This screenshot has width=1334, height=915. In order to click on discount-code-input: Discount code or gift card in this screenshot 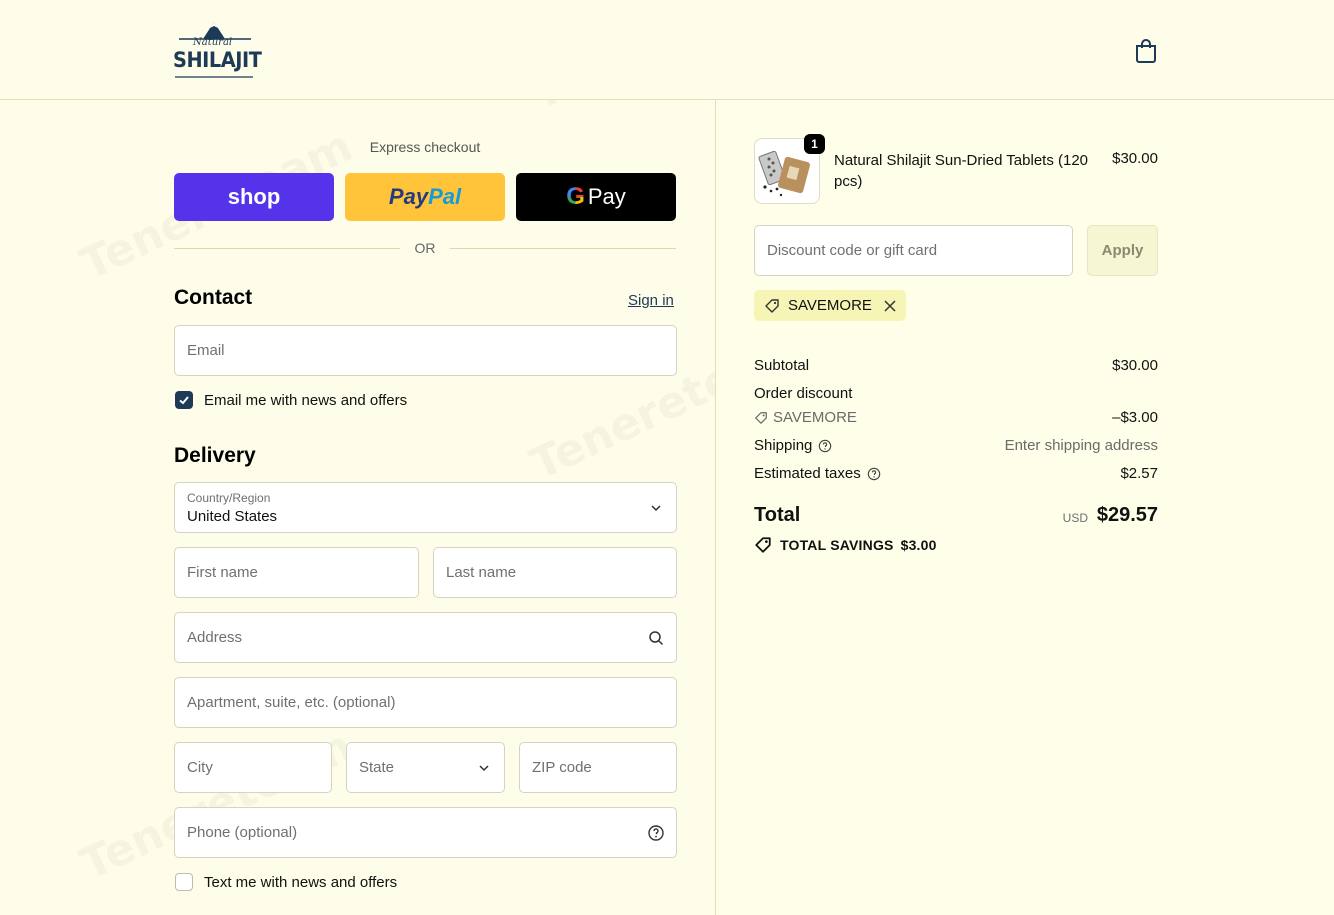, I will do `click(913, 250)`.